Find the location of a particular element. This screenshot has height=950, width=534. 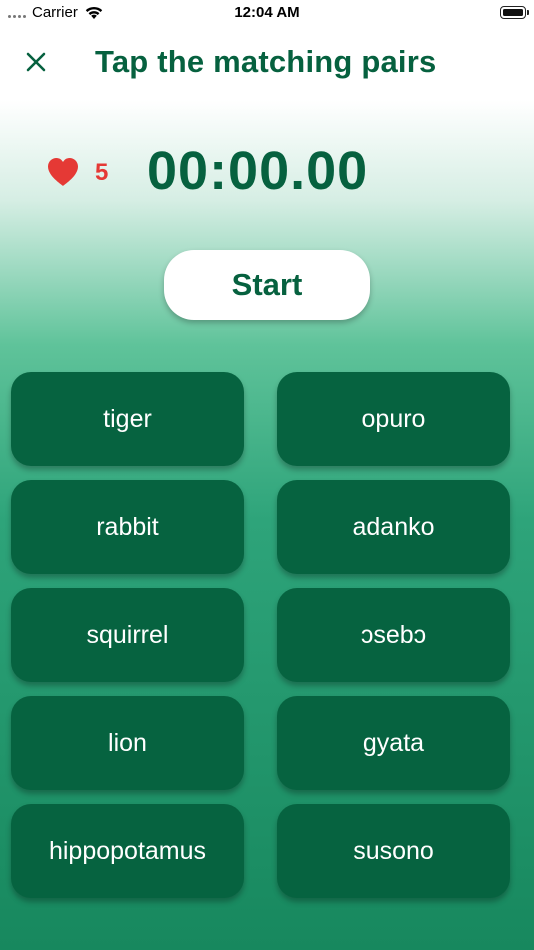

card-left-1: tiger is located at coordinates (127, 419).